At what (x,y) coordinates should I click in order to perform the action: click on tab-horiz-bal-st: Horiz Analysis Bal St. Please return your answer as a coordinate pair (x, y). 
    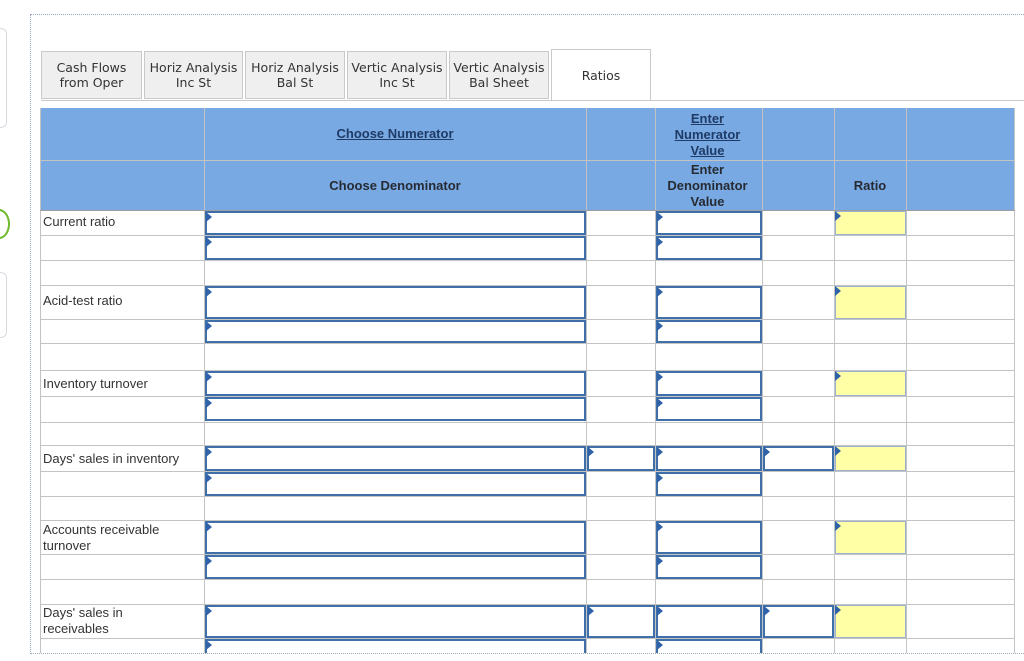
    Looking at the image, I should click on (295, 75).